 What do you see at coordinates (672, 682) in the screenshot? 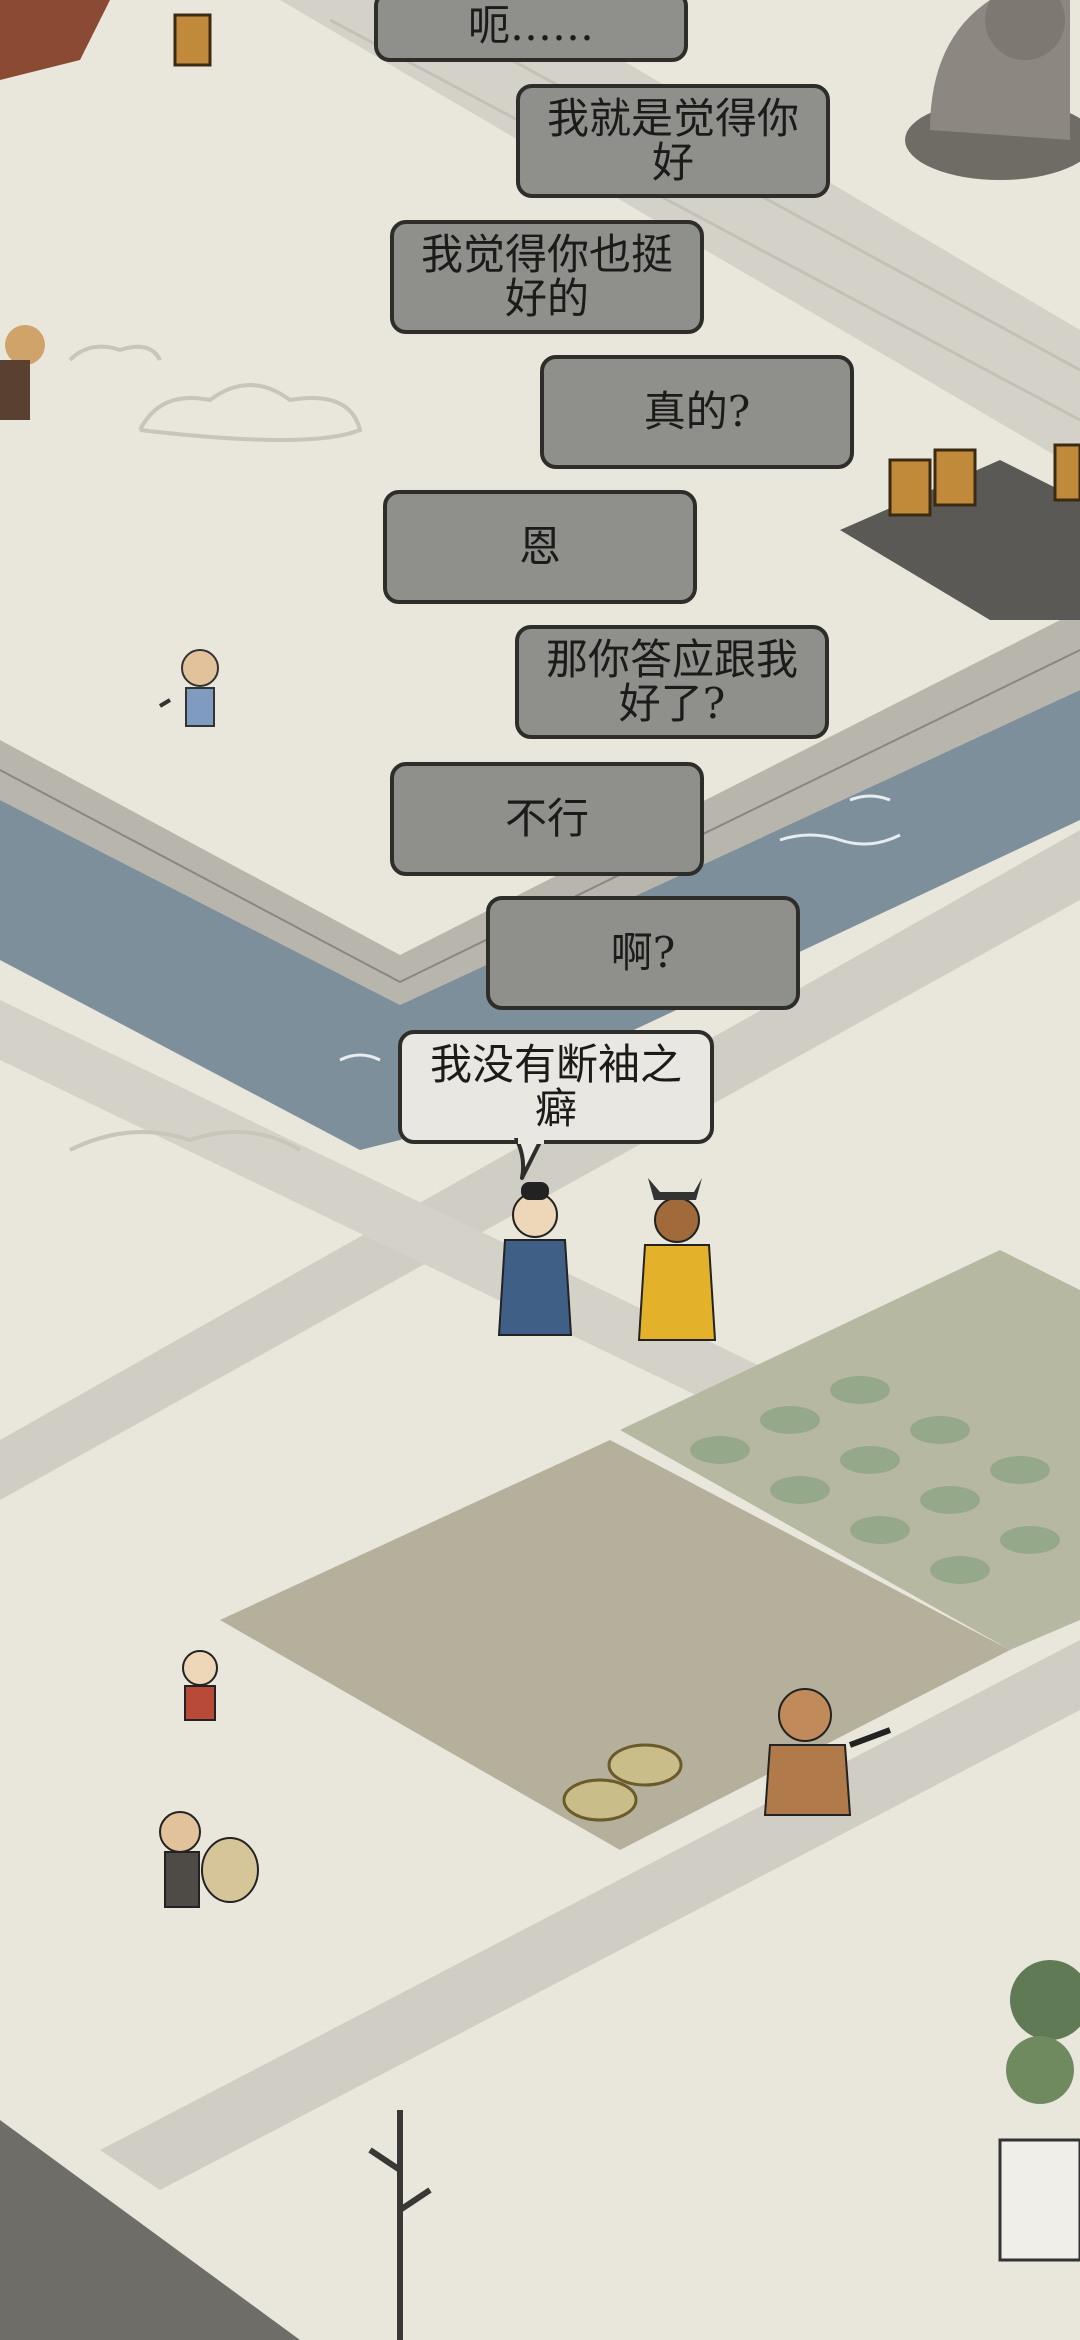
I see `dialogue-bubble-6: 那你答应跟我好了?` at bounding box center [672, 682].